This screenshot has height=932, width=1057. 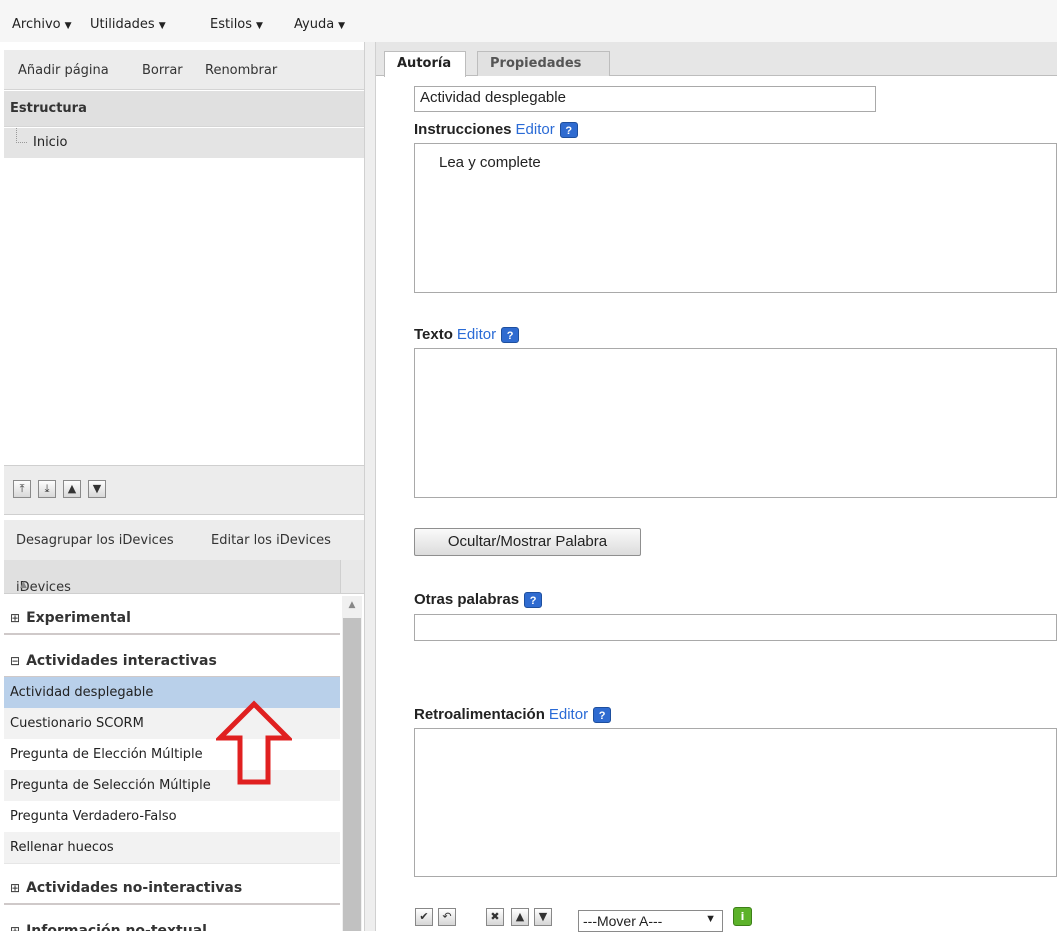 What do you see at coordinates (15, 661) in the screenshot?
I see `collapse-icon: ⊟` at bounding box center [15, 661].